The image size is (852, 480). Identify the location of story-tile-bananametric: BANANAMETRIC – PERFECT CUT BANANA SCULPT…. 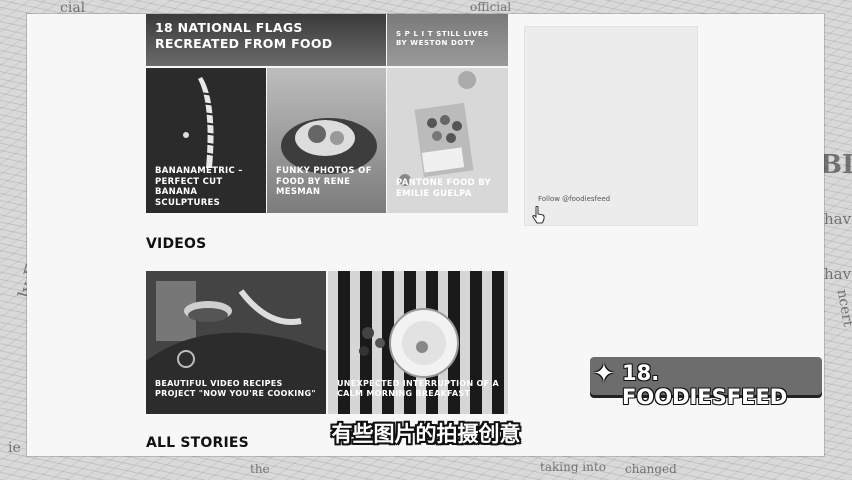
(206, 140).